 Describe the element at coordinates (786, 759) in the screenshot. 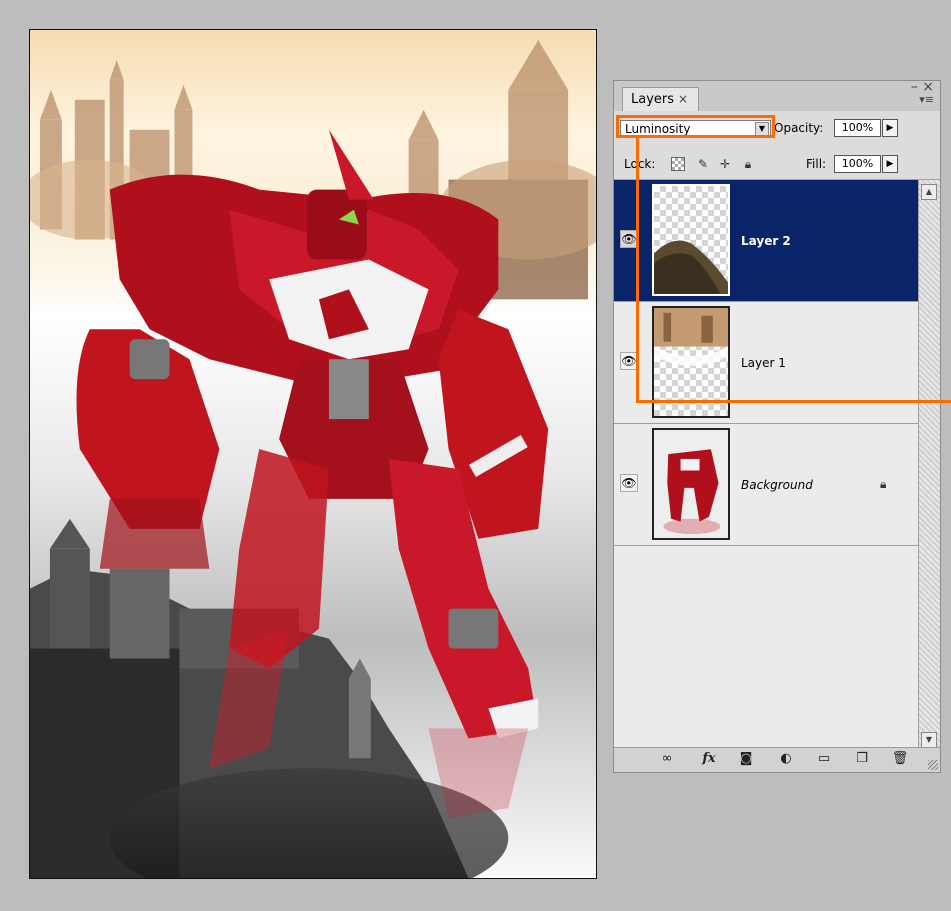

I see `adjustment-layer-icon: ◐` at that location.